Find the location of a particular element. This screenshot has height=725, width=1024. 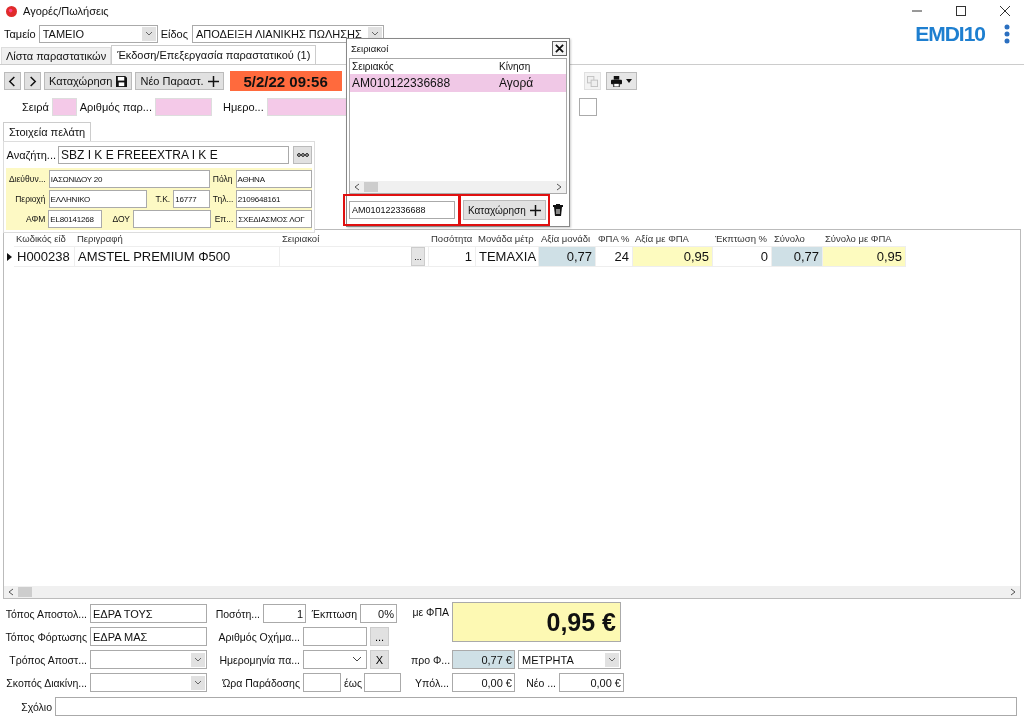

field-label: Σχόλιο is located at coordinates (36, 706).